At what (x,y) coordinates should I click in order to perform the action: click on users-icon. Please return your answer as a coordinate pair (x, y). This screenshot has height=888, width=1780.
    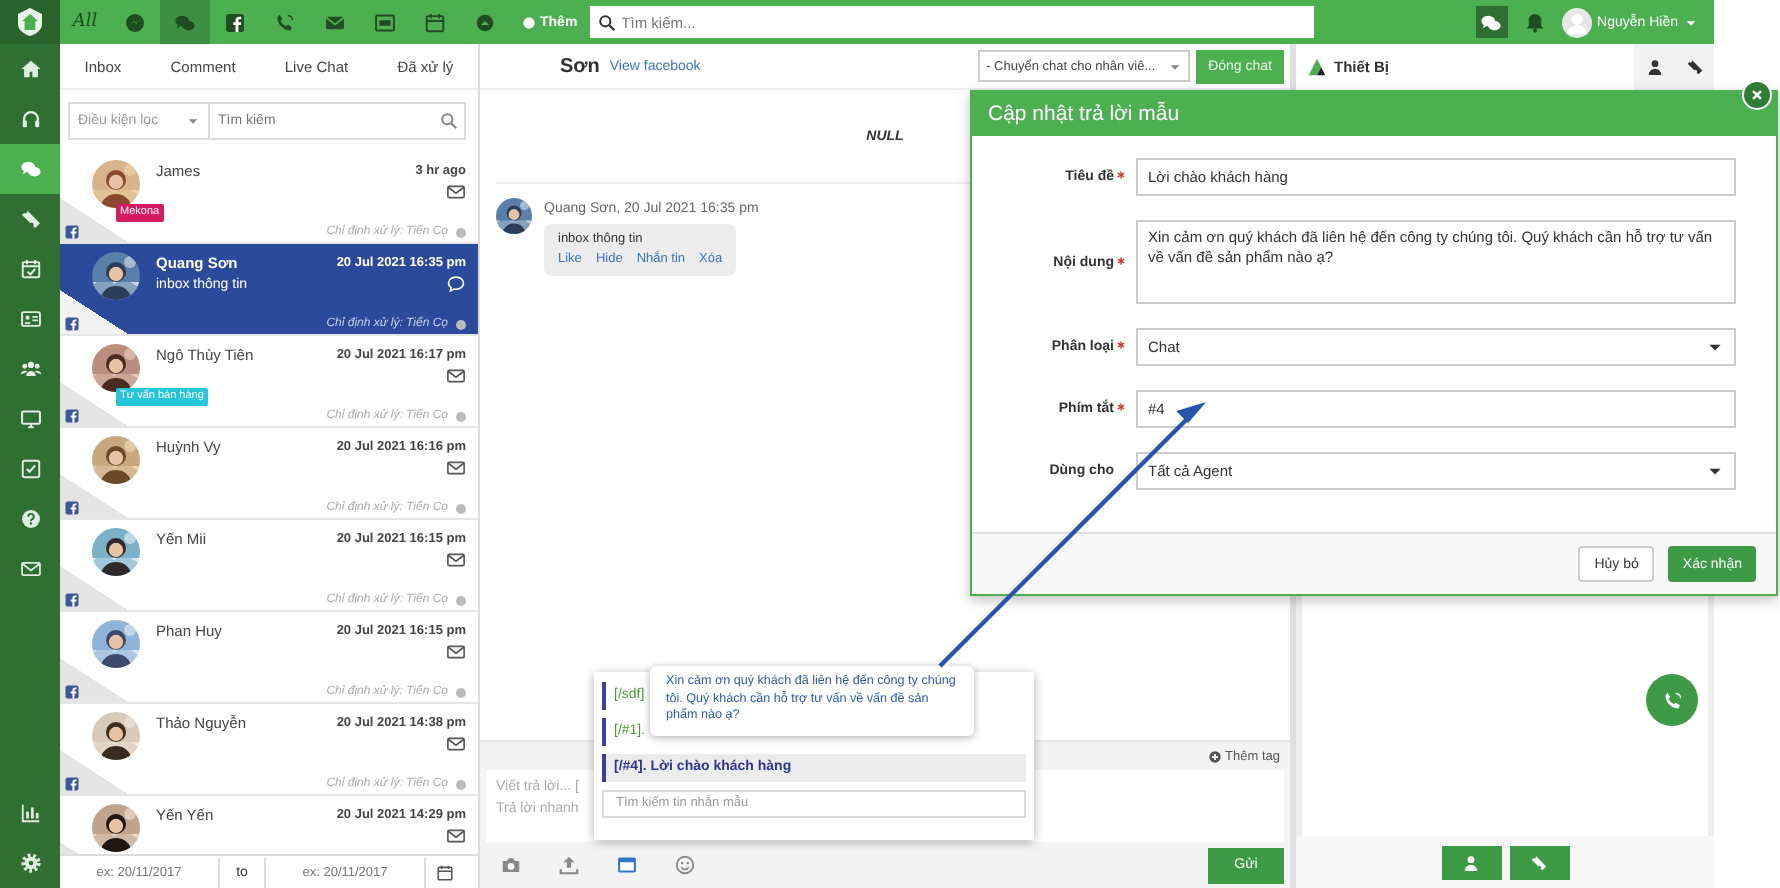
    Looking at the image, I should click on (30, 369).